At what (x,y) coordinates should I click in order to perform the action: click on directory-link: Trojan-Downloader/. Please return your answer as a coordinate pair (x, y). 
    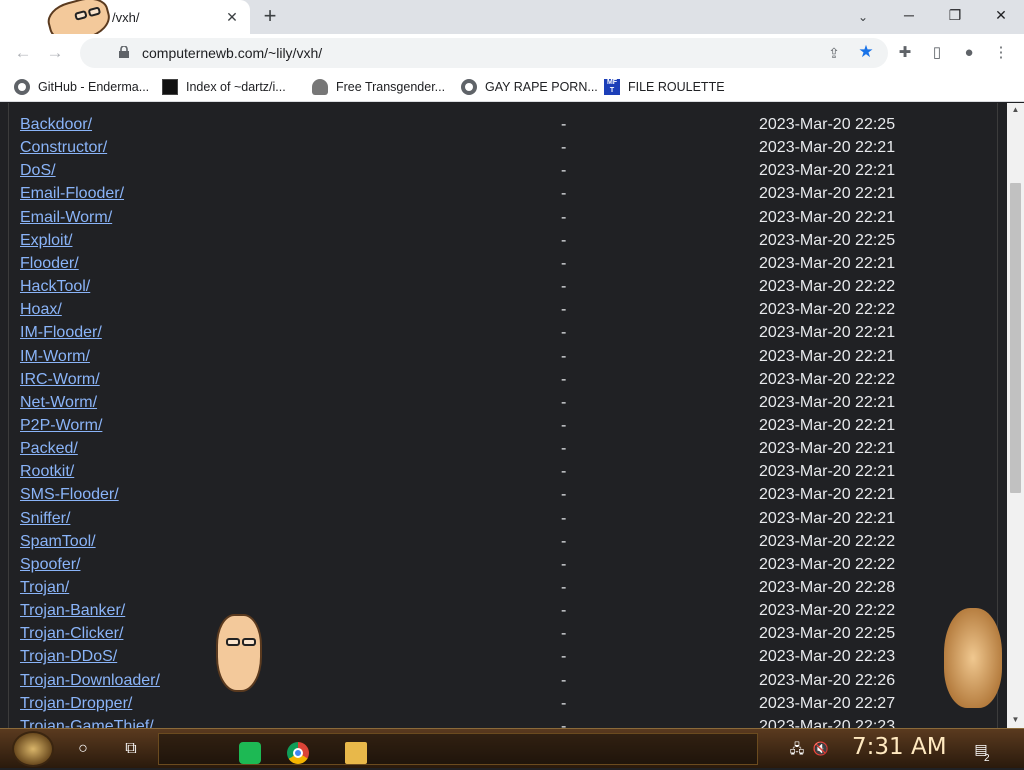
    Looking at the image, I should click on (90, 681).